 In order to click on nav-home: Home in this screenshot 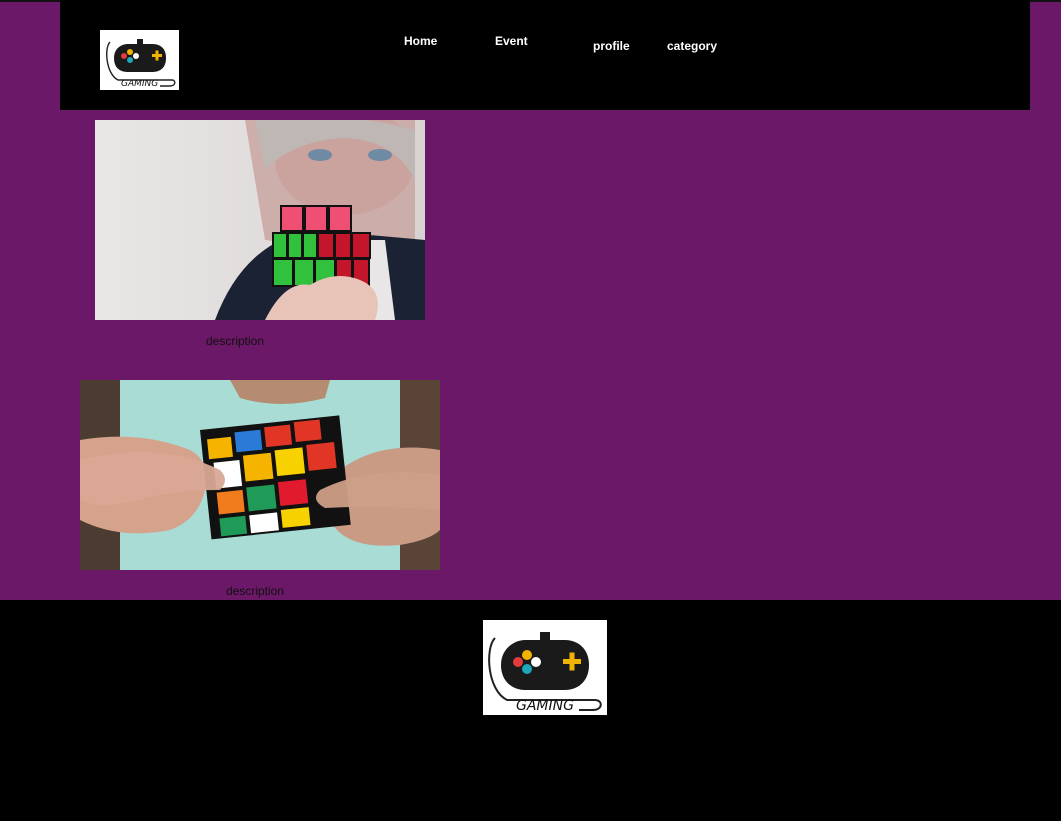, I will do `click(420, 41)`.